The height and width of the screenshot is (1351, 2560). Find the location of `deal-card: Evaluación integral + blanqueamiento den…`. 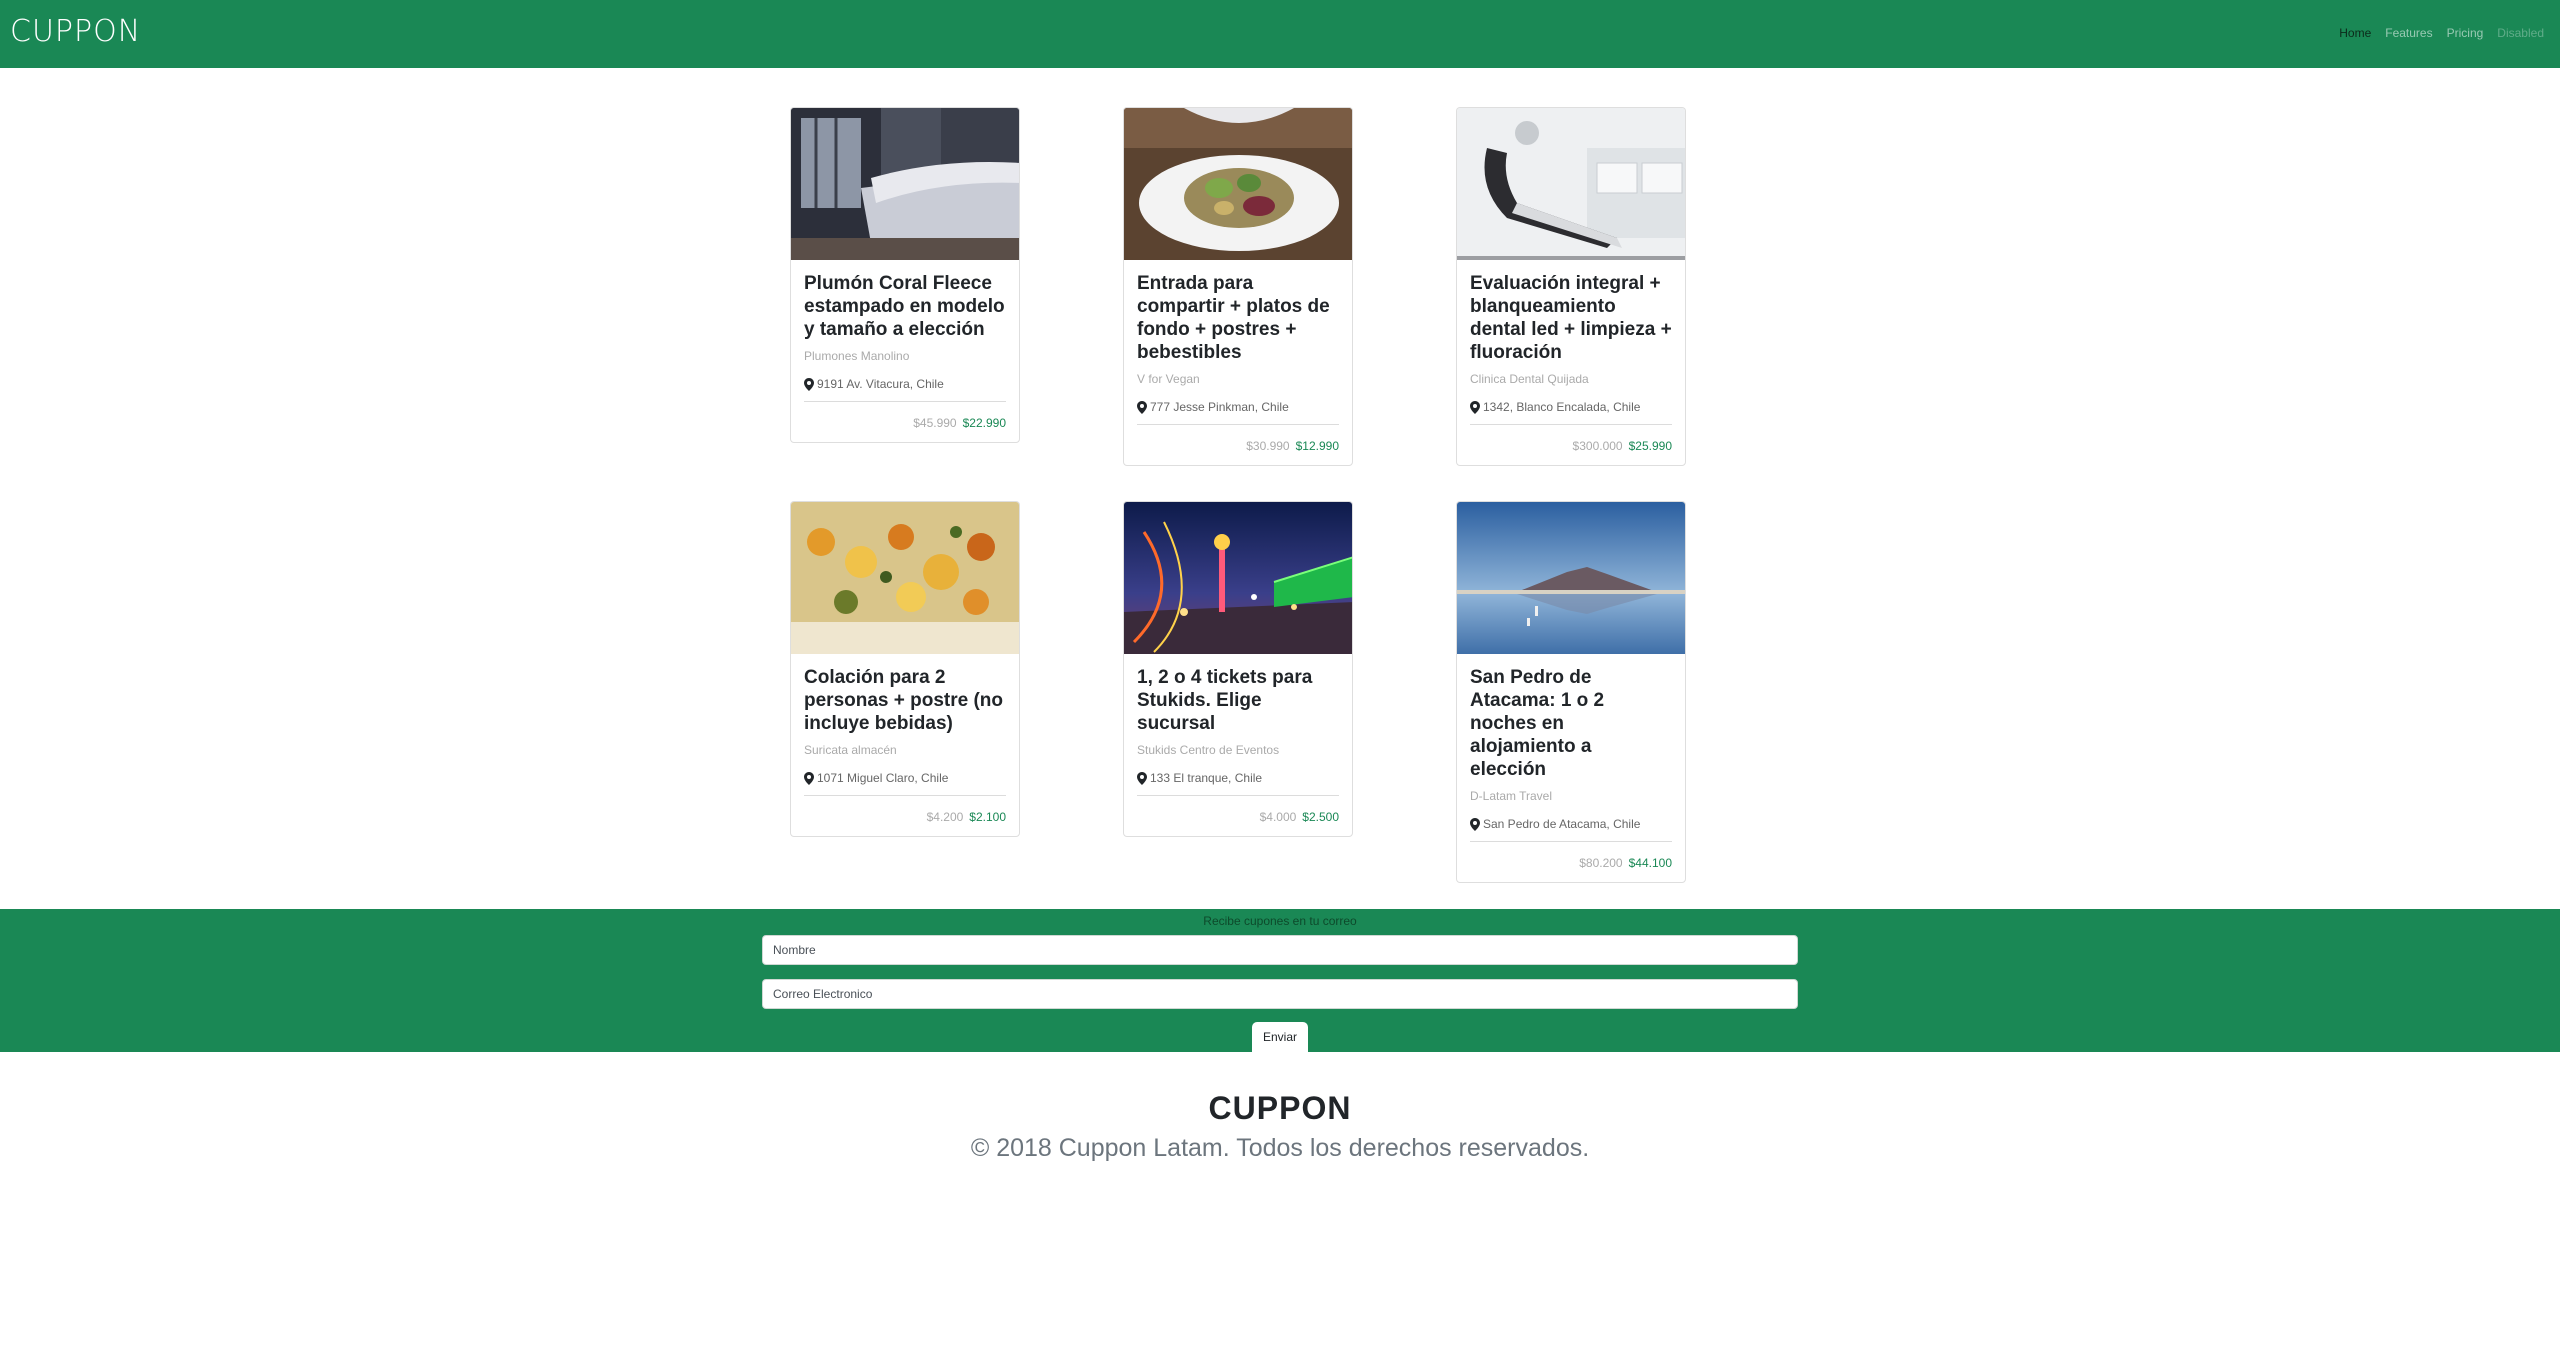

deal-card: Evaluación integral + blanqueamiento den… is located at coordinates (1571, 286).